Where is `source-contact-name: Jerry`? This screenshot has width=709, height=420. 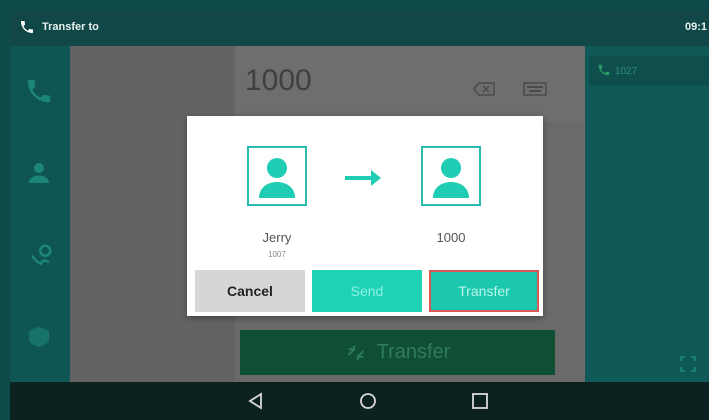 source-contact-name: Jerry is located at coordinates (277, 237).